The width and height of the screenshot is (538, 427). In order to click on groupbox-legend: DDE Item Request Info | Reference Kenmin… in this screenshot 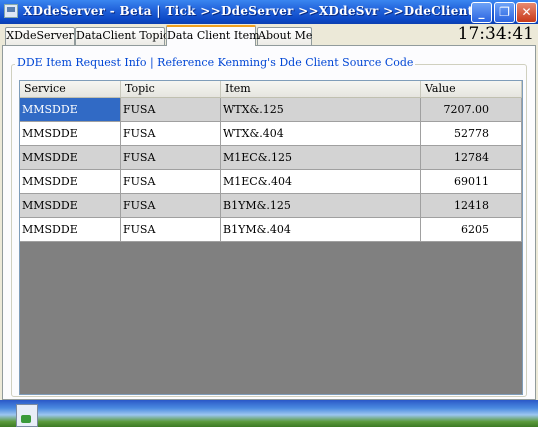, I will do `click(215, 62)`.